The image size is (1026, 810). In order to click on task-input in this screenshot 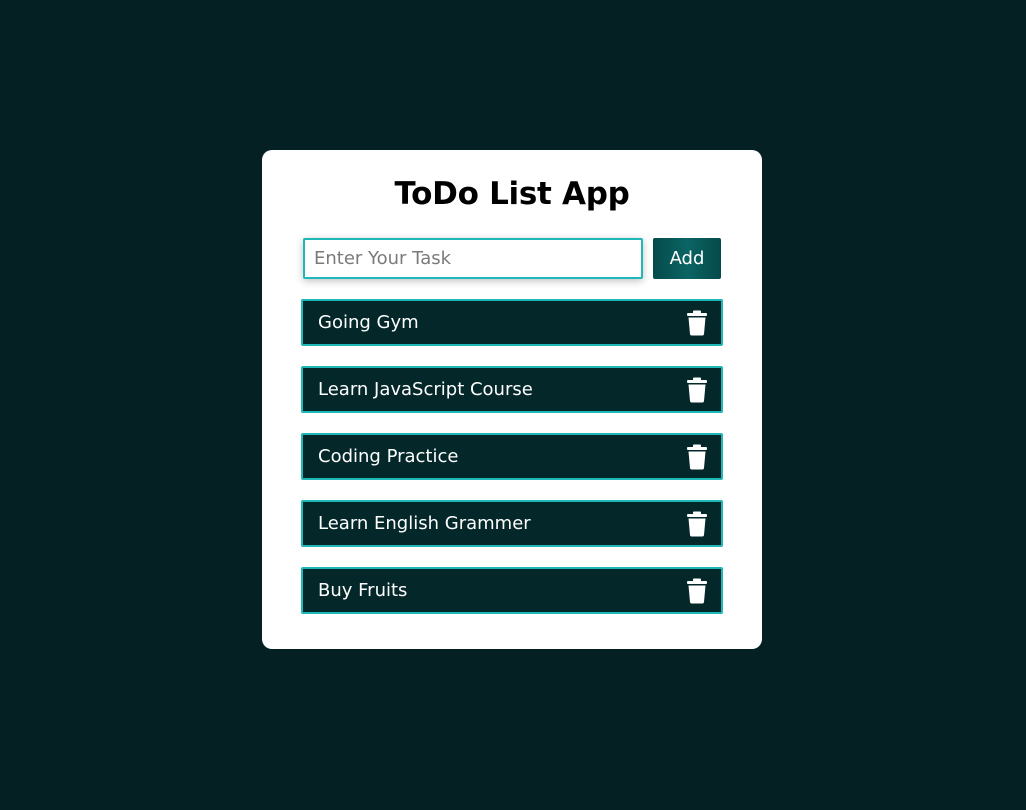, I will do `click(473, 258)`.